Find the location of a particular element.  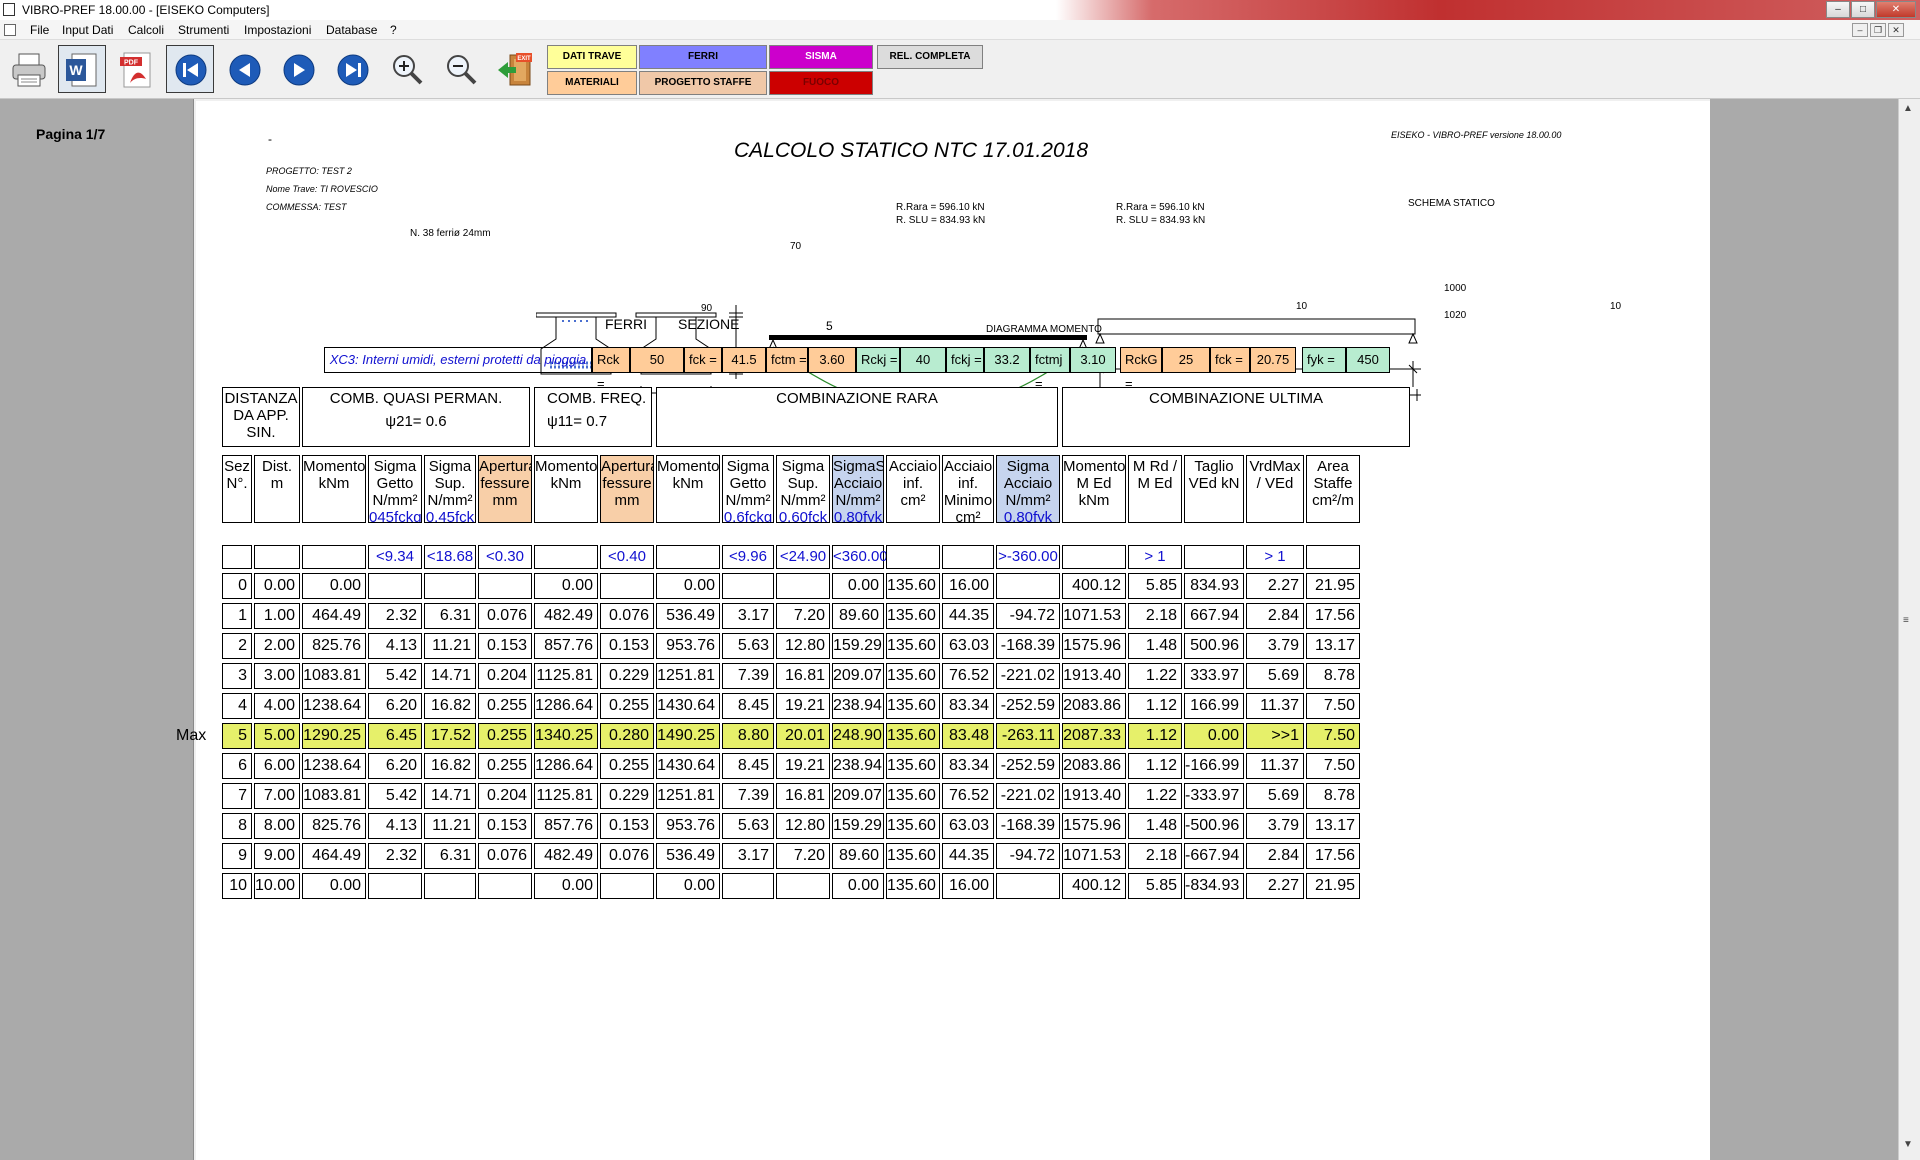

zoom-in-icon is located at coordinates (406, 69).